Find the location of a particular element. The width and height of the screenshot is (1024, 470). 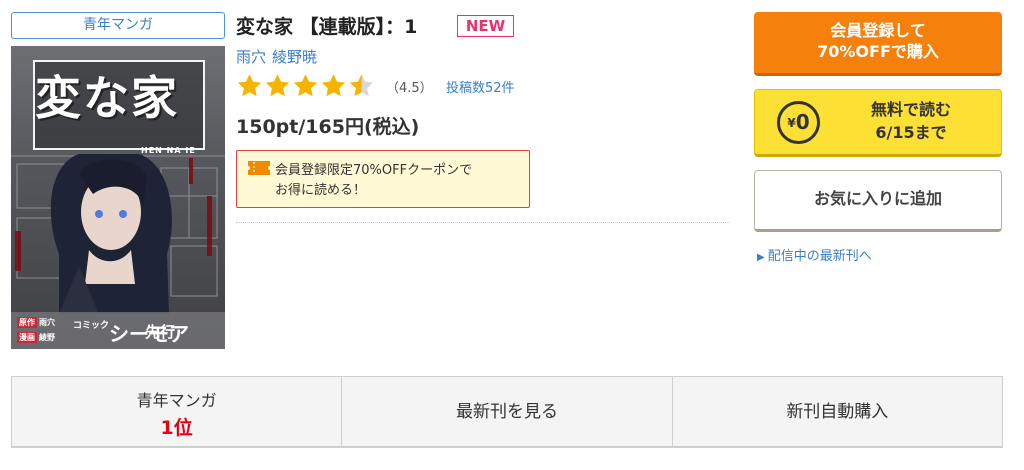

cover-credit-story: 雨穴 is located at coordinates (47, 322).